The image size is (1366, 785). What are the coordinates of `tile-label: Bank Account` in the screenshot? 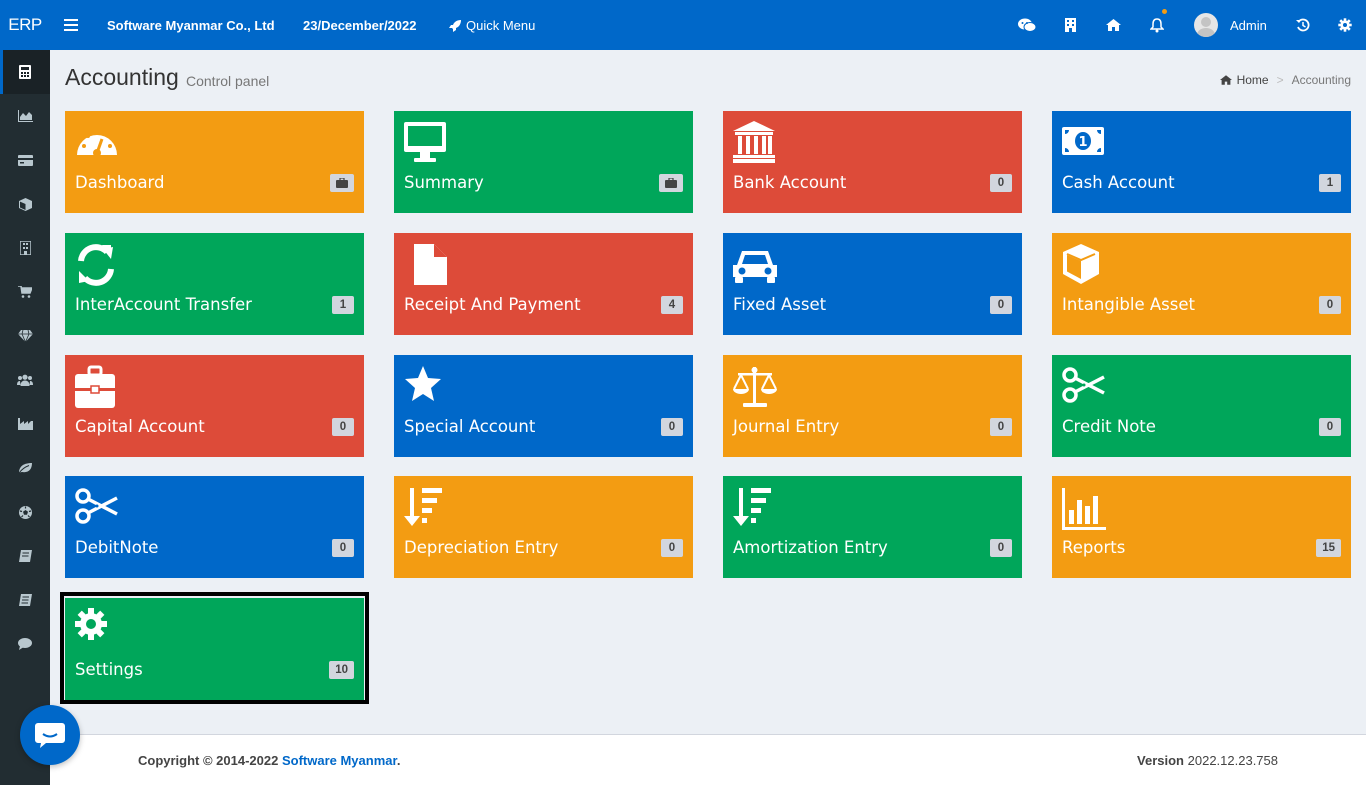 It's located at (790, 182).